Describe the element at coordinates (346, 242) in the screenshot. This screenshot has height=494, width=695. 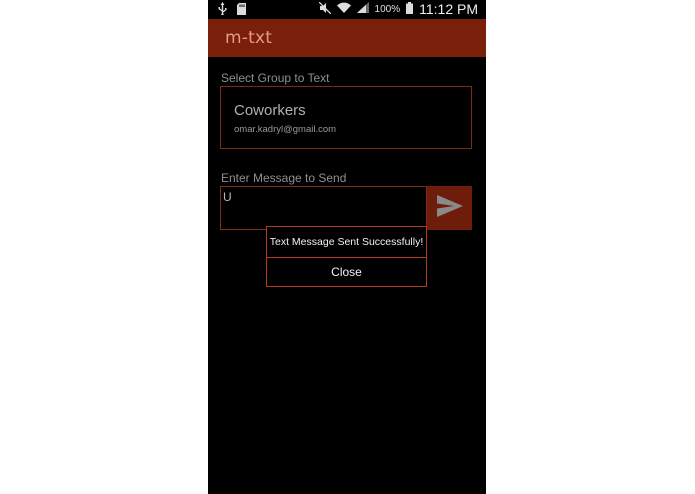
I see `dialog-message: Text Message Sent Successfully!` at that location.